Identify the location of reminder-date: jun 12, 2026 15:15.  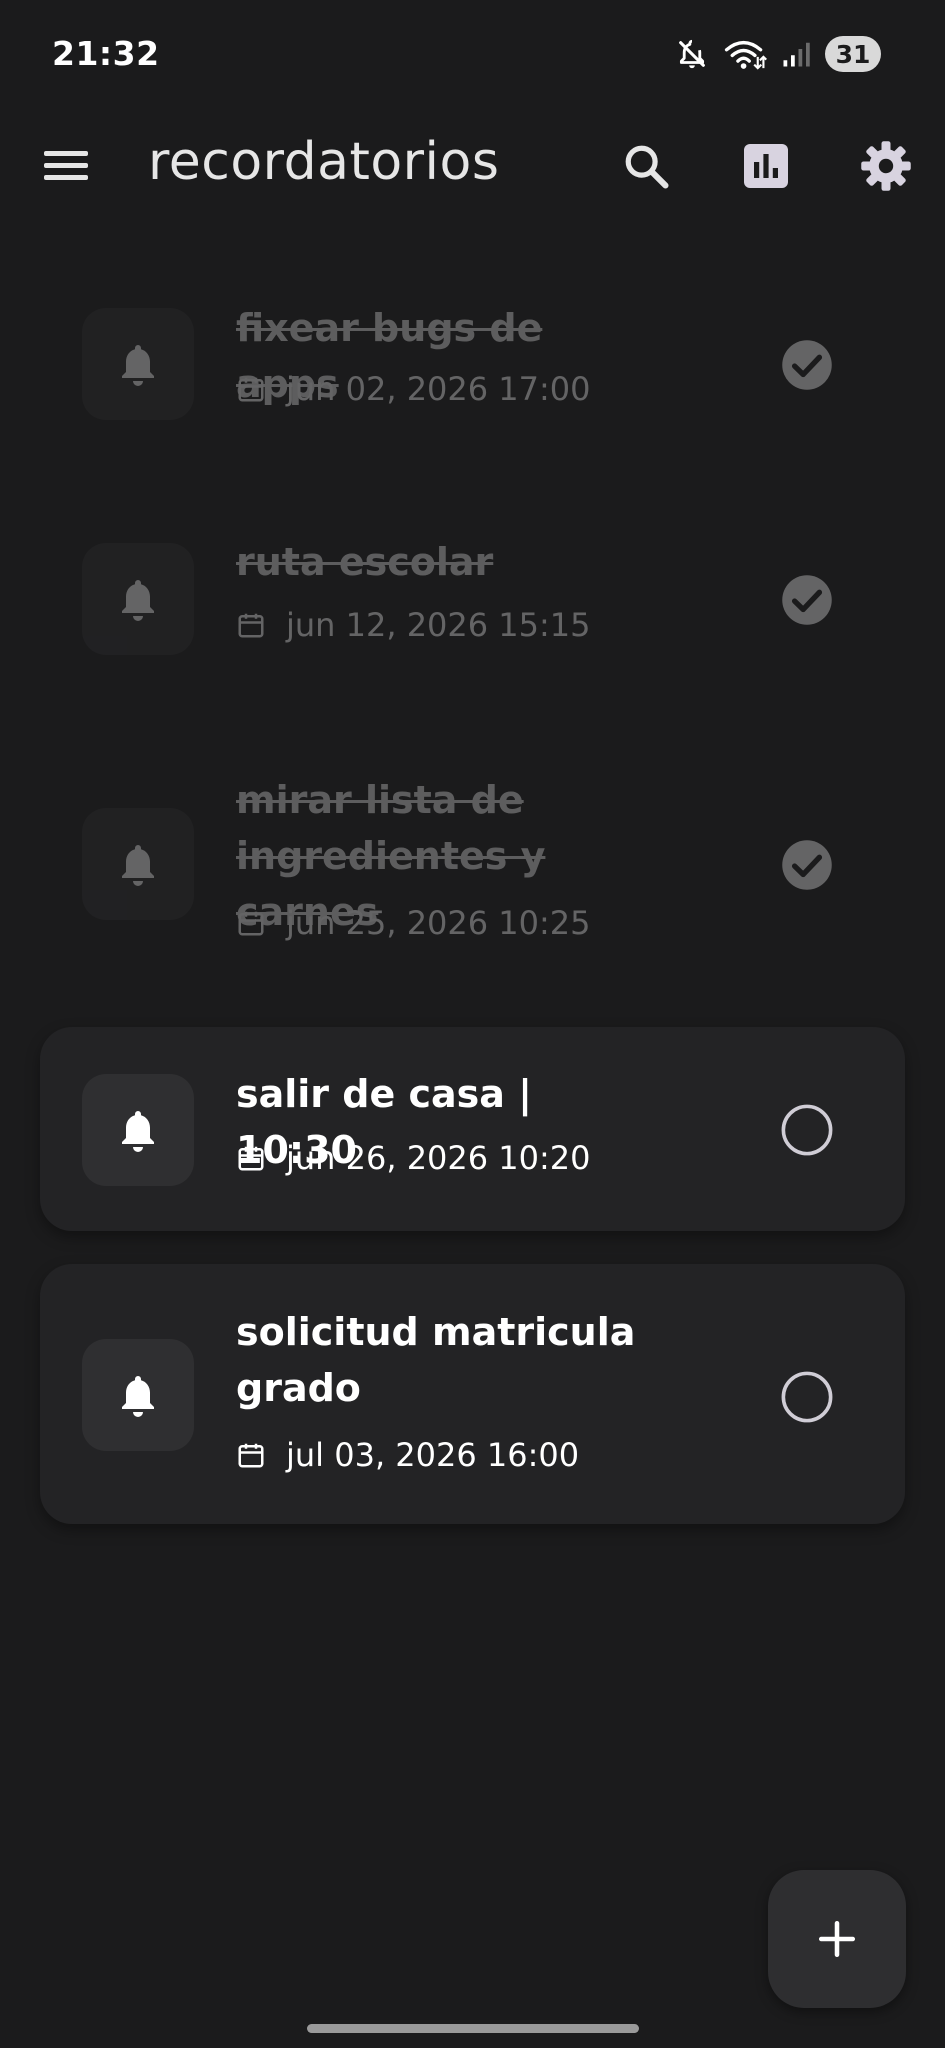
(413, 625).